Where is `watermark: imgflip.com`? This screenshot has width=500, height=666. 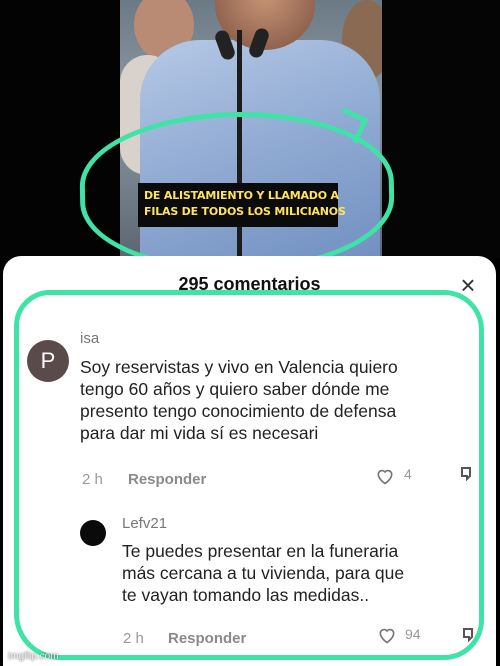
watermark: imgflip.com is located at coordinates (33, 656).